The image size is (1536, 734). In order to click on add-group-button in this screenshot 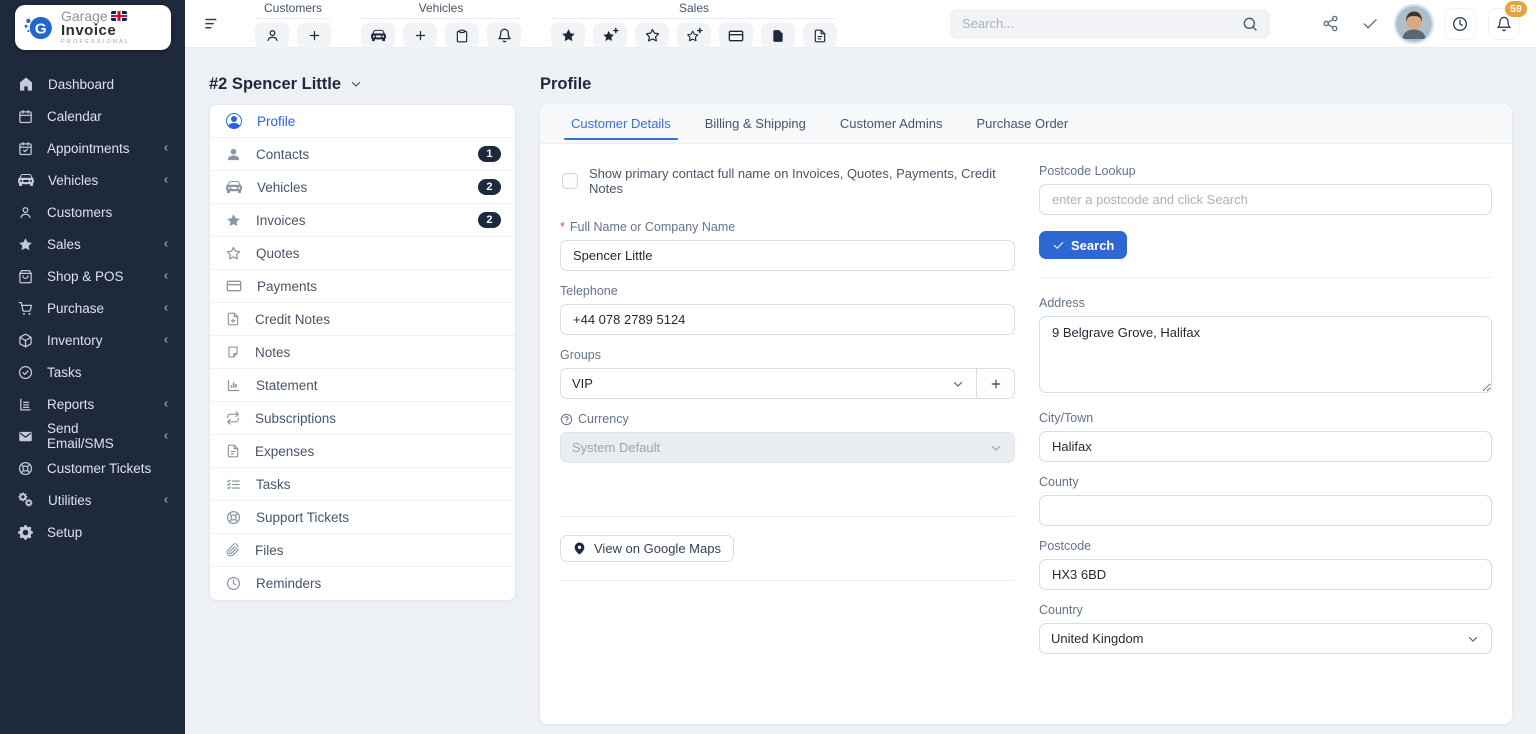, I will do `click(996, 383)`.